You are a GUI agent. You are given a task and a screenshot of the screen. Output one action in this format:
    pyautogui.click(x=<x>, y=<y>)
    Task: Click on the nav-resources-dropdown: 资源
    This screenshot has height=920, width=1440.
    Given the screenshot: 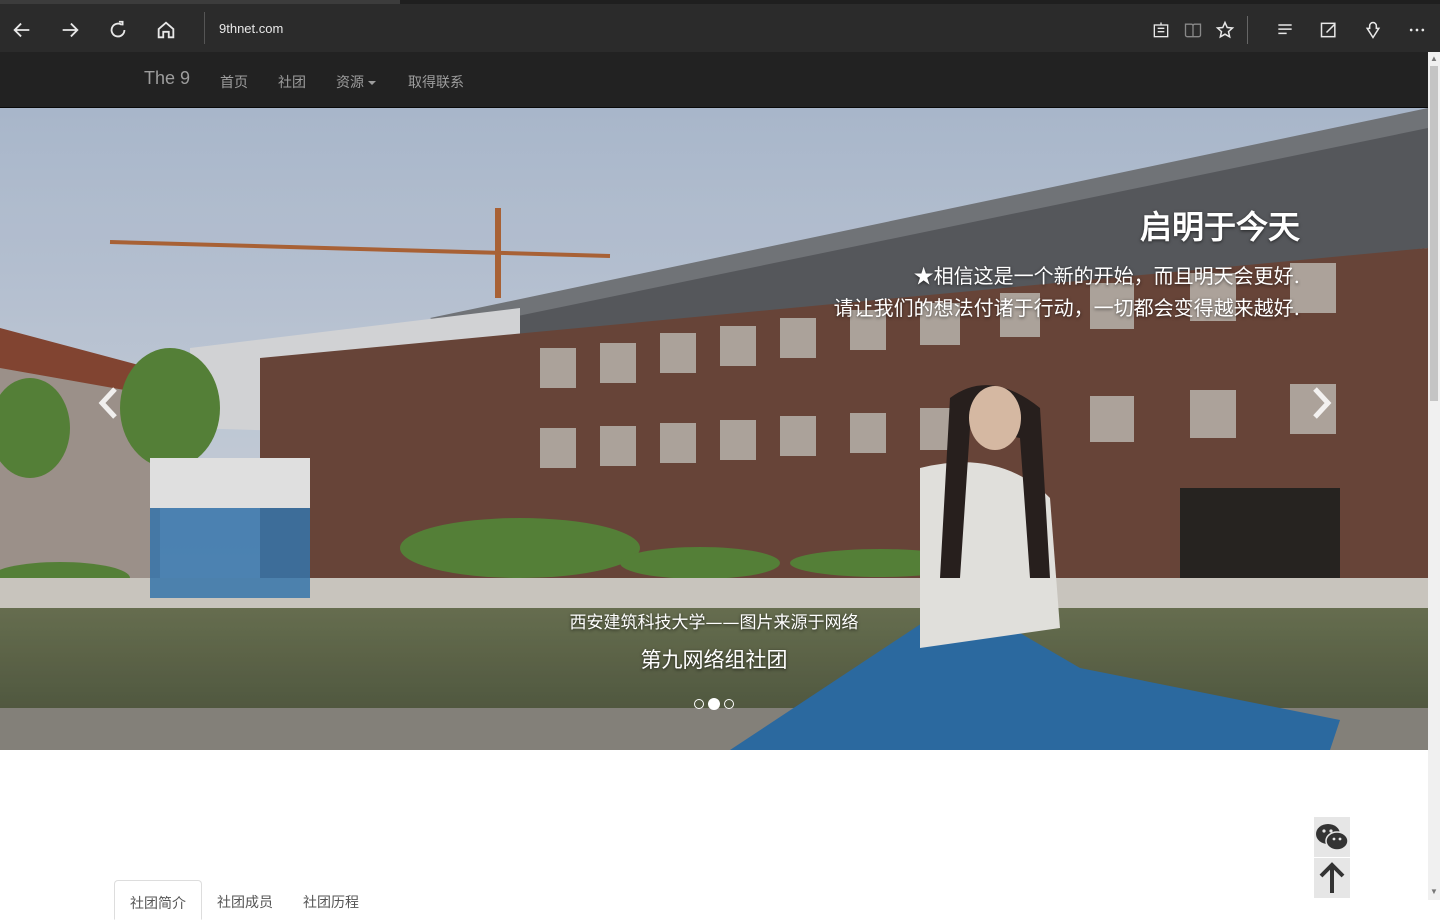 What is the action you would take?
    pyautogui.click(x=356, y=82)
    